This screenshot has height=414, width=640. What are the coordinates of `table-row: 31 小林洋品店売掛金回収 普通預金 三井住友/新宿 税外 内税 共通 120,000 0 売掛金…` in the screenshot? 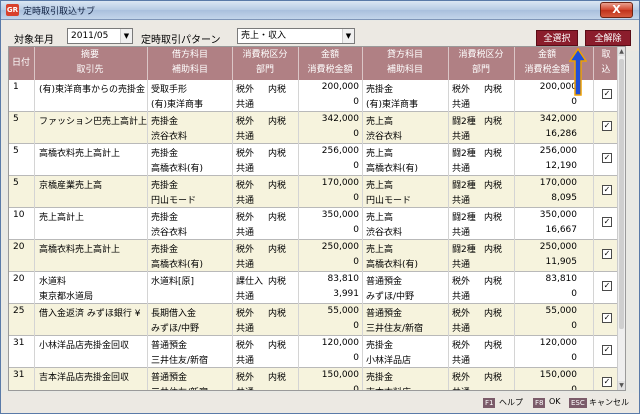 It's located at (314, 352).